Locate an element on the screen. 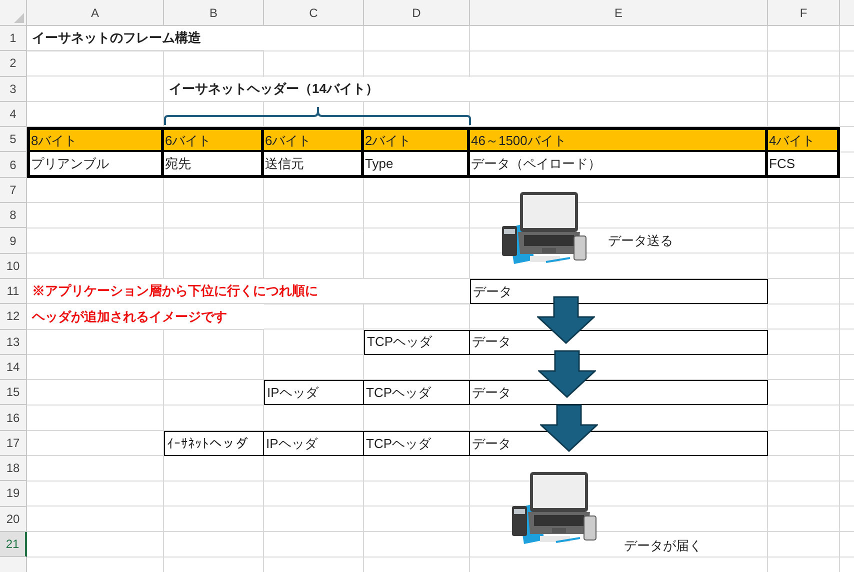 Image resolution: width=854 pixels, height=572 pixels. table-cell: FCS is located at coordinates (804, 165).